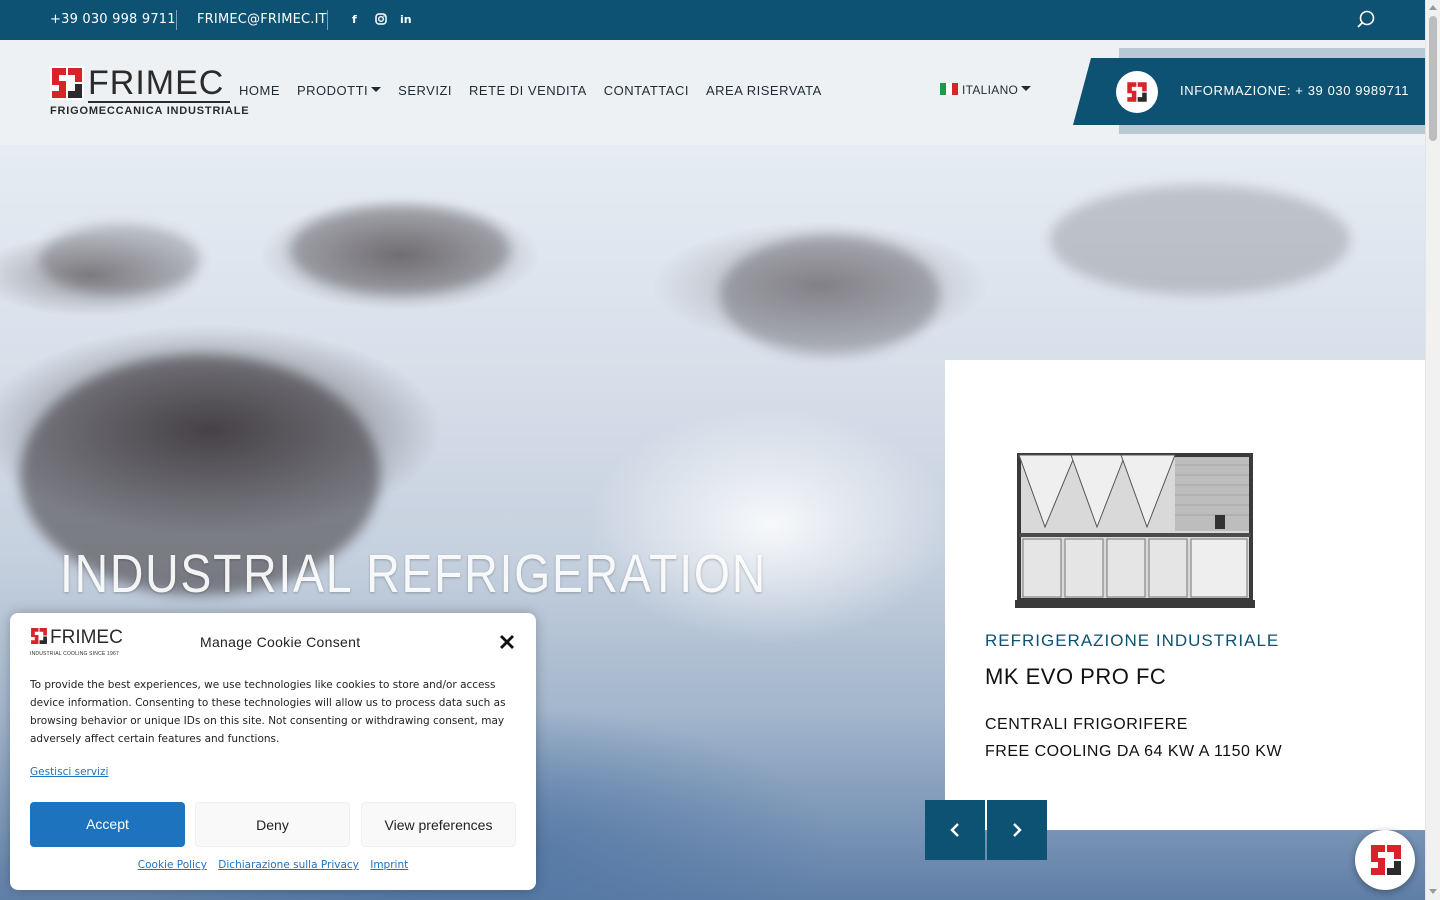  Describe the element at coordinates (262, 19) in the screenshot. I see `email-link: FRIMEC@FRIMEC.IT` at that location.